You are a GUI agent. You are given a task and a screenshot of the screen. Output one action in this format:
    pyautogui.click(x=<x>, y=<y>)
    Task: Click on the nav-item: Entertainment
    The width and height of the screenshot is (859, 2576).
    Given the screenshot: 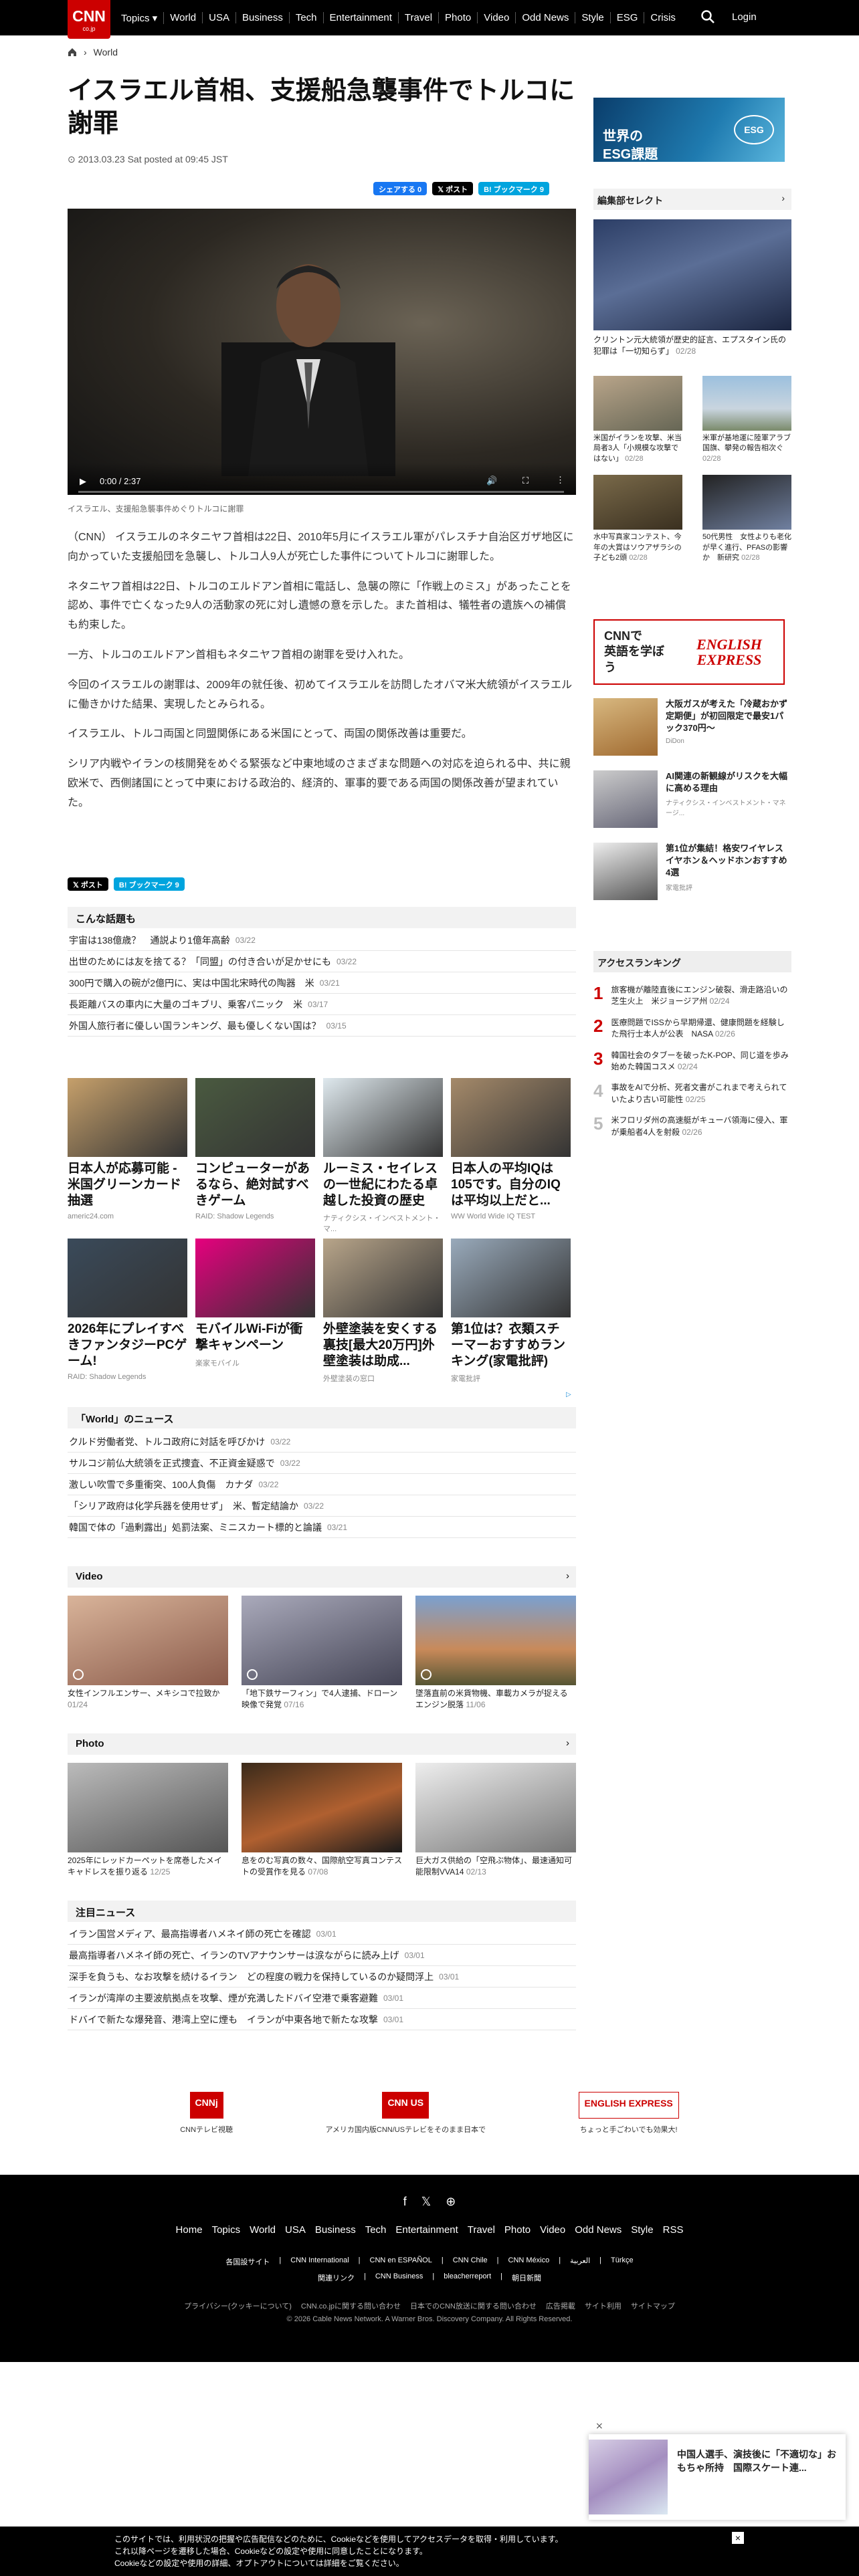 What is the action you would take?
    pyautogui.click(x=361, y=17)
    